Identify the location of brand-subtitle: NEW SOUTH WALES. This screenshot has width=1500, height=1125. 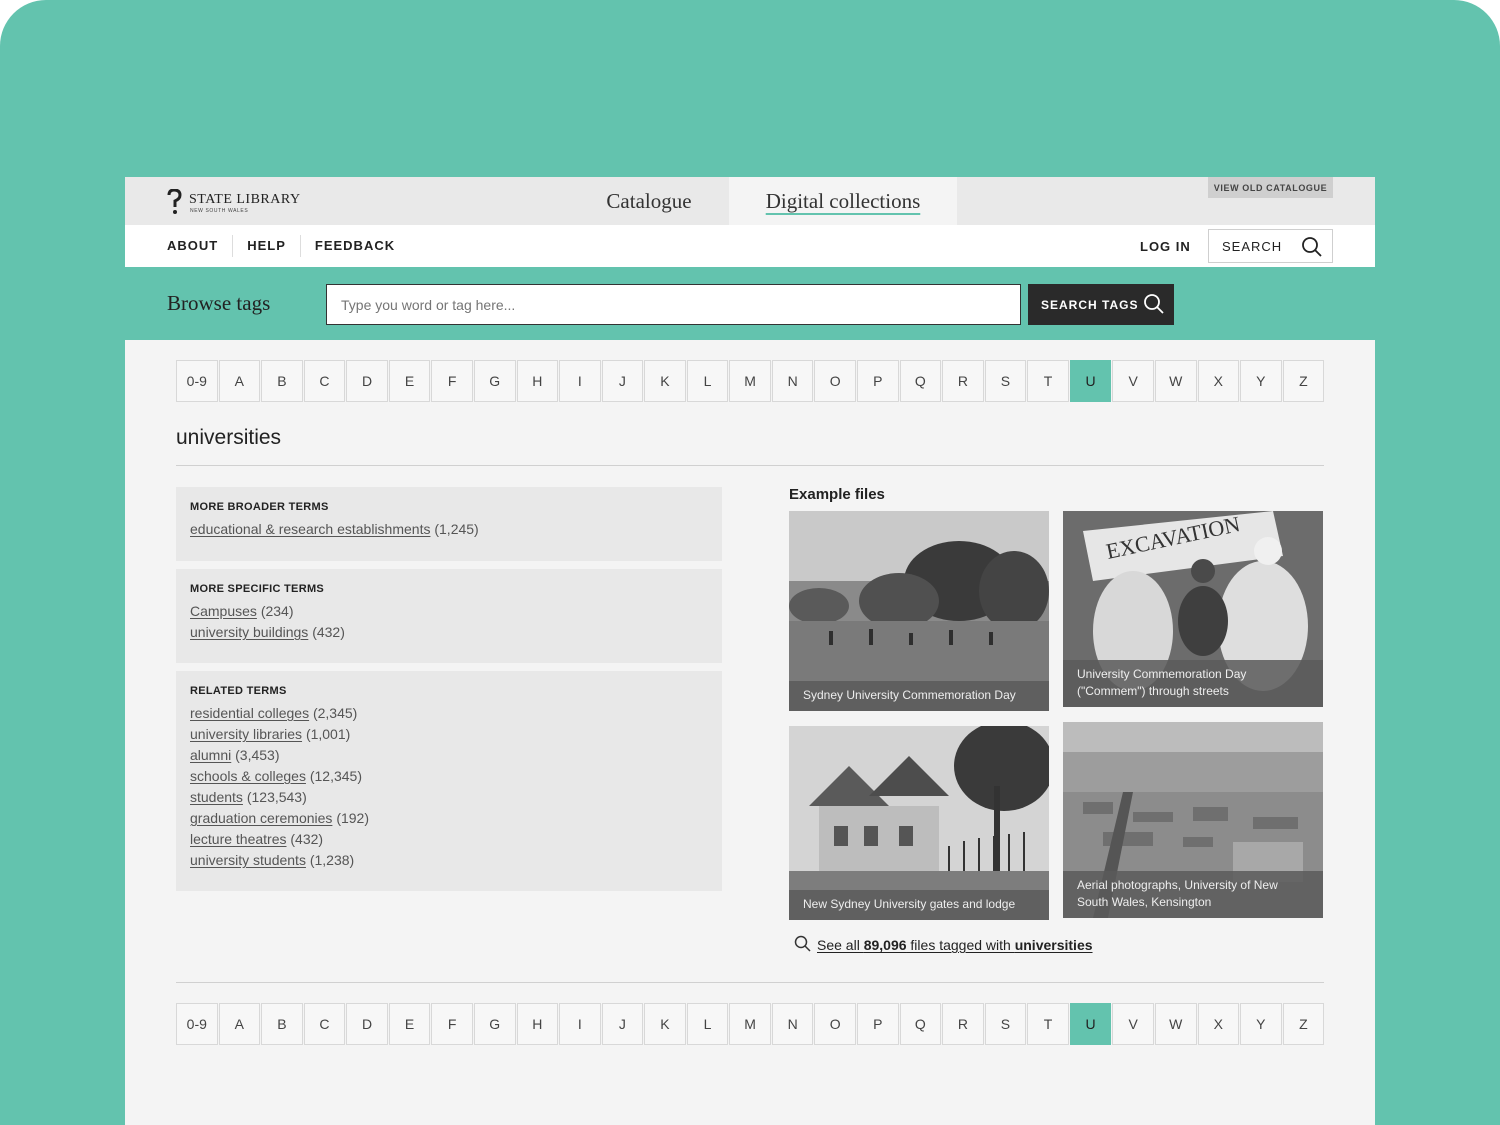
(219, 211).